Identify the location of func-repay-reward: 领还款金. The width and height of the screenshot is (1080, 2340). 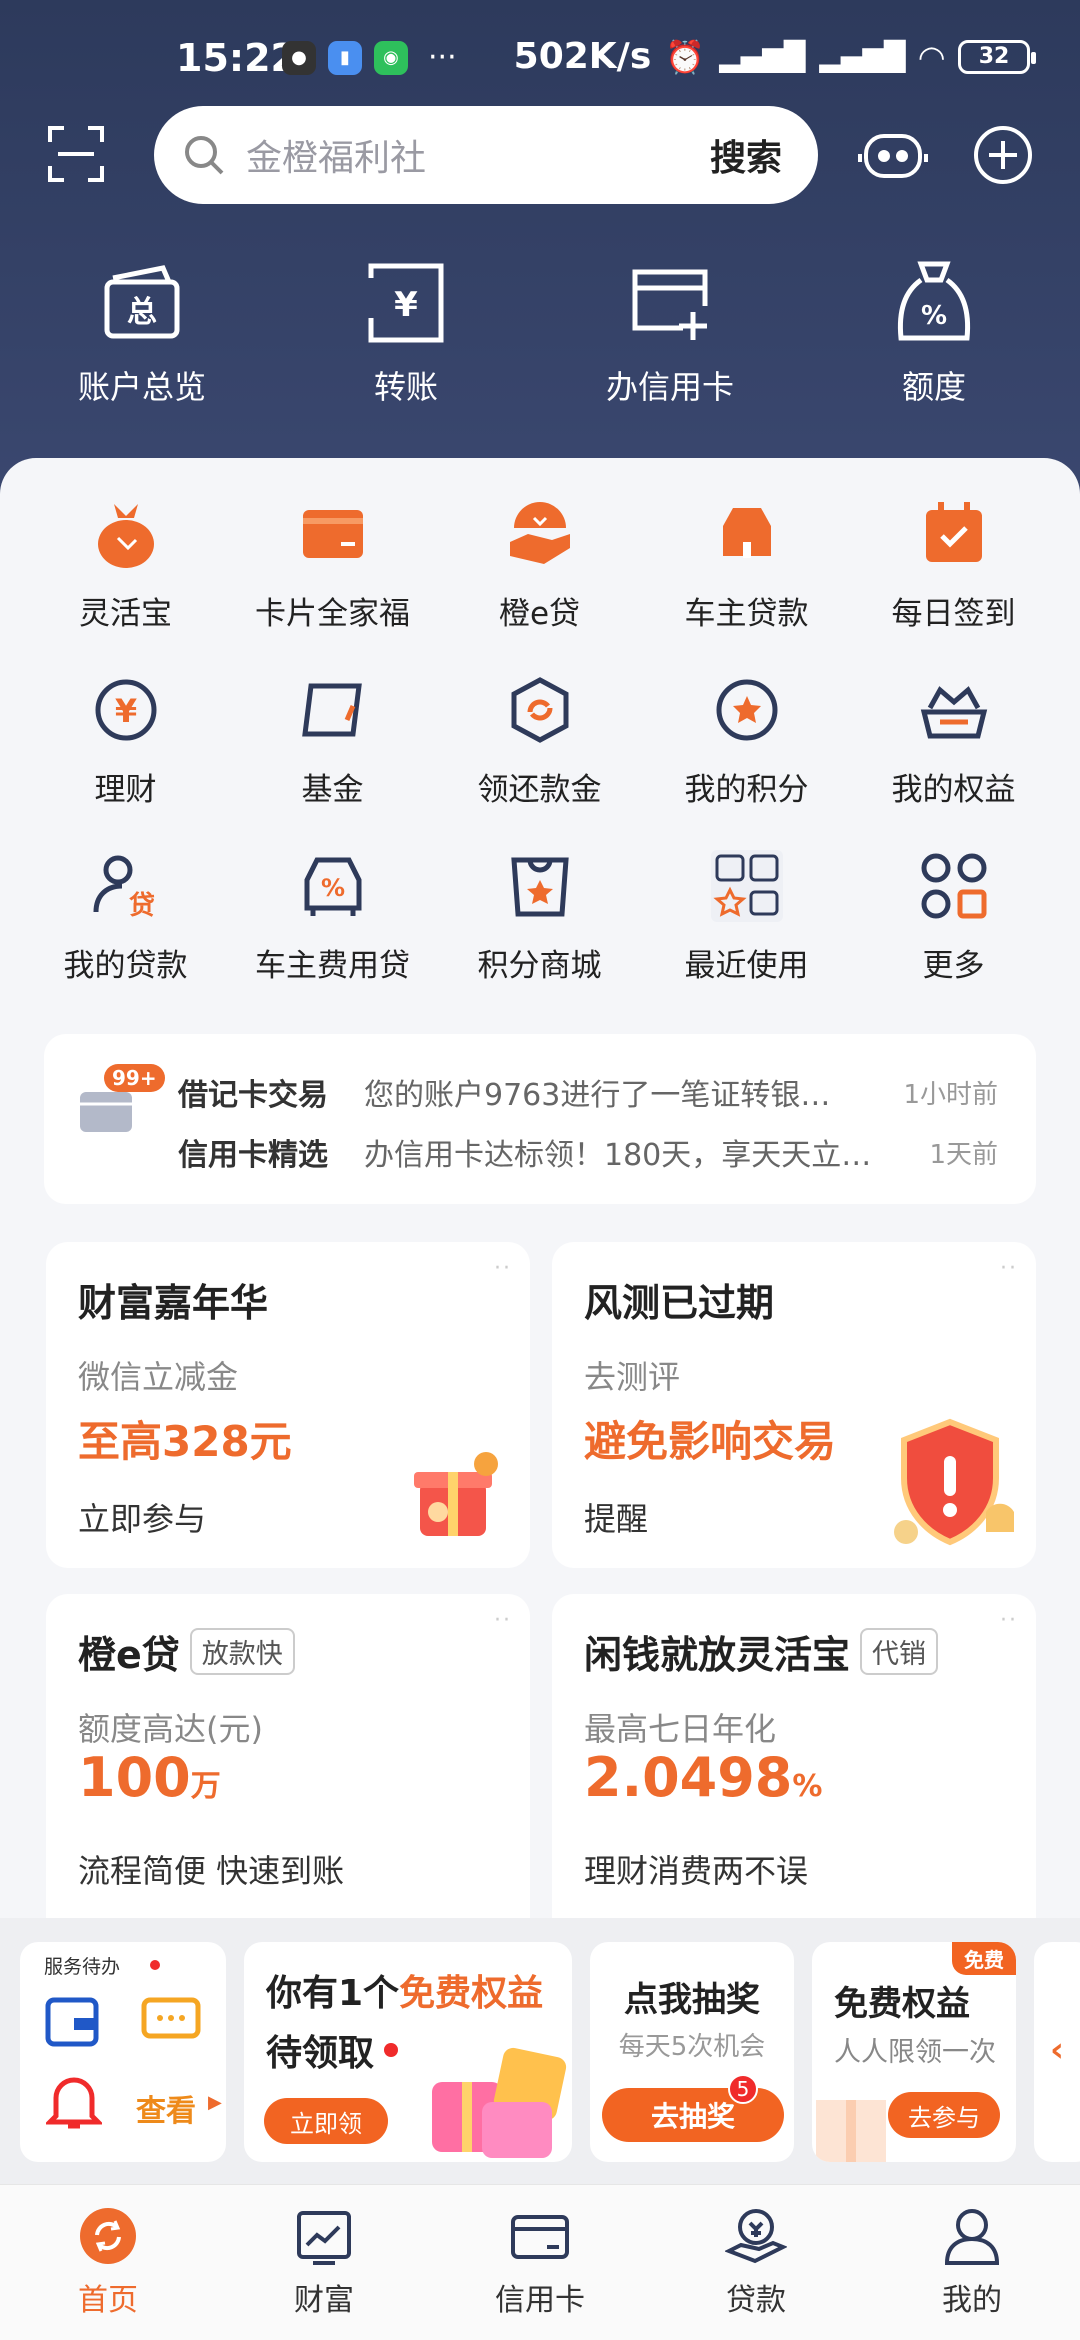
(539, 762).